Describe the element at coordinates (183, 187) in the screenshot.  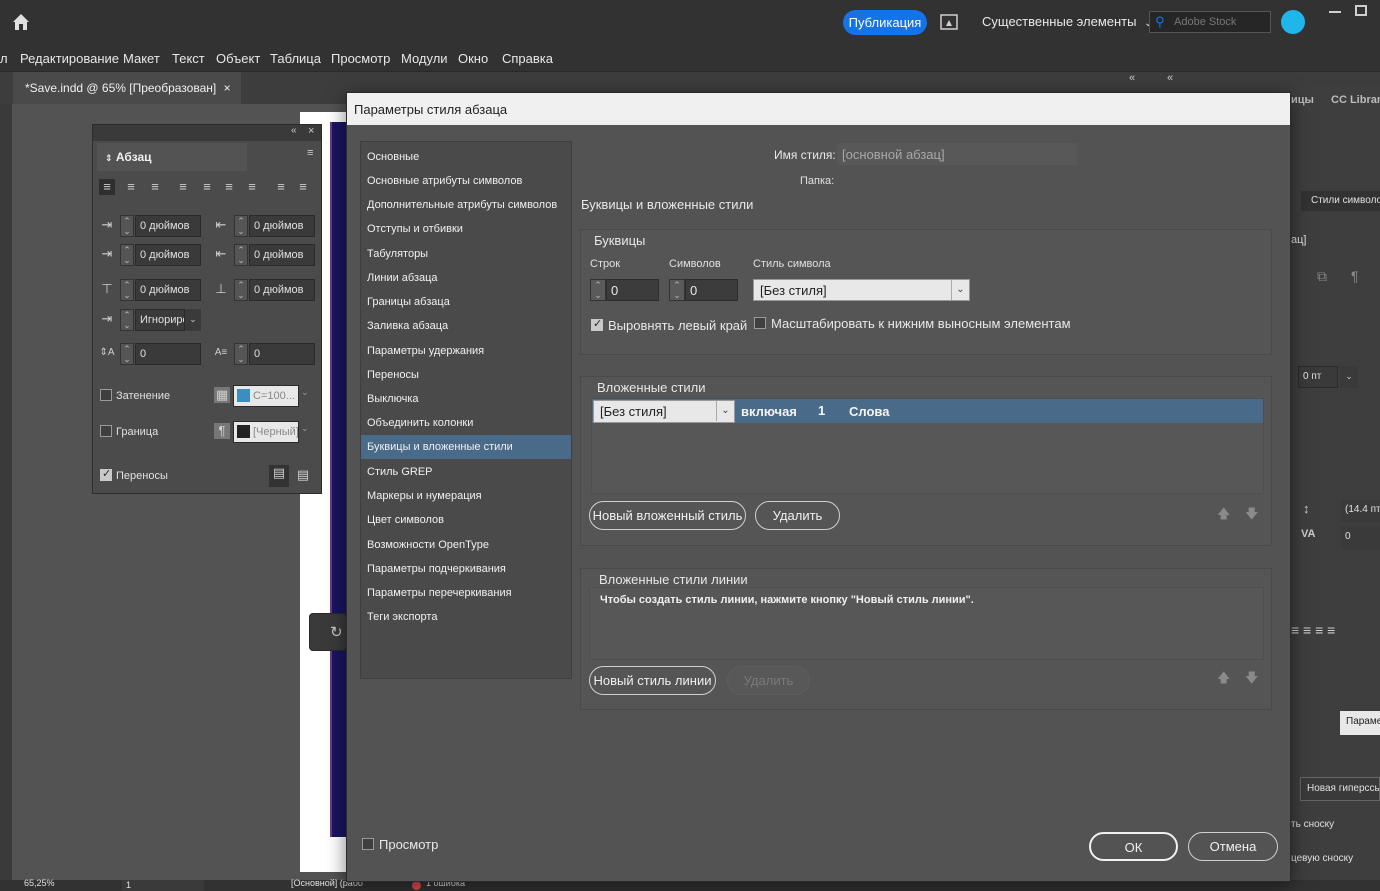
I see `justify-left-icon: ≡` at that location.